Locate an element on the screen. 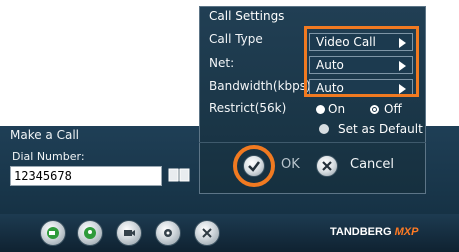 This screenshot has width=459, height=252. bandwidth-label: Bandwidth(kbps) is located at coordinates (260, 86).